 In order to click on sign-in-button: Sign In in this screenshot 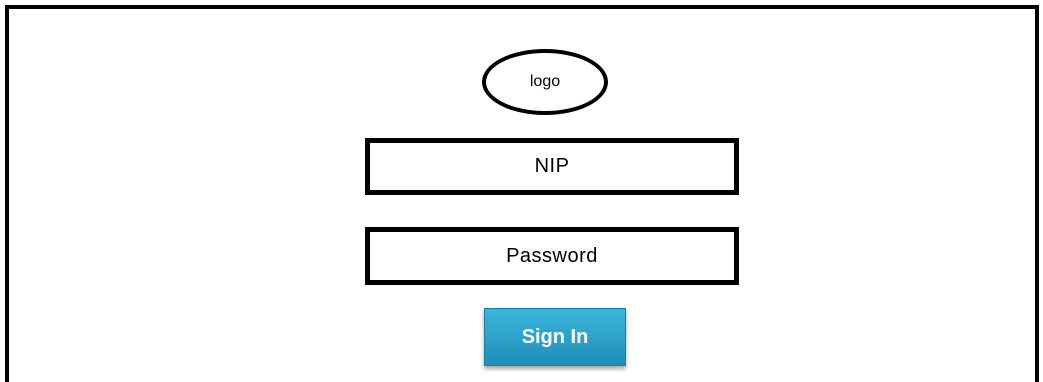, I will do `click(555, 337)`.